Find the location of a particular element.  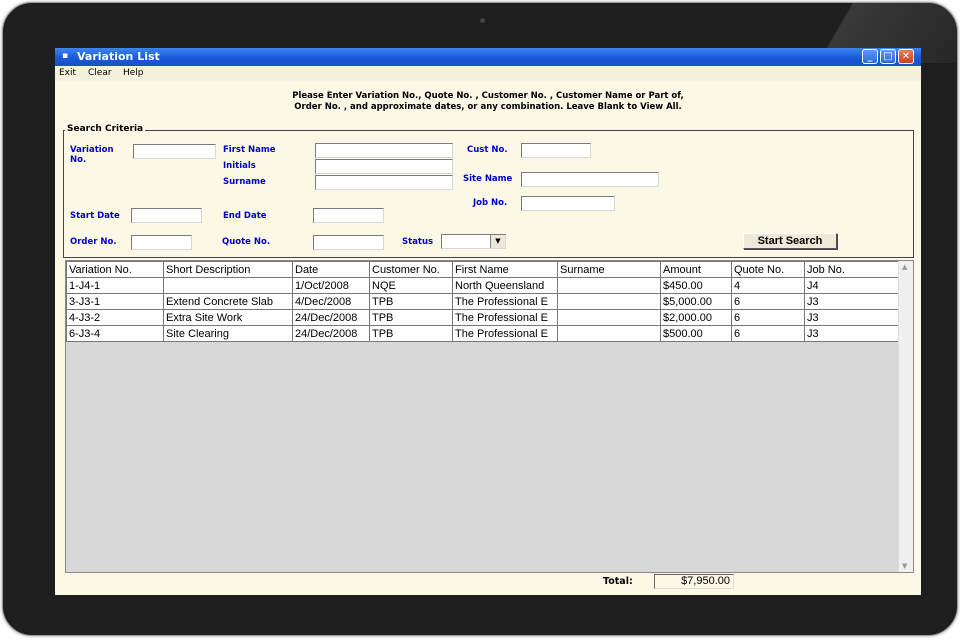

quote-no-input is located at coordinates (348, 242).